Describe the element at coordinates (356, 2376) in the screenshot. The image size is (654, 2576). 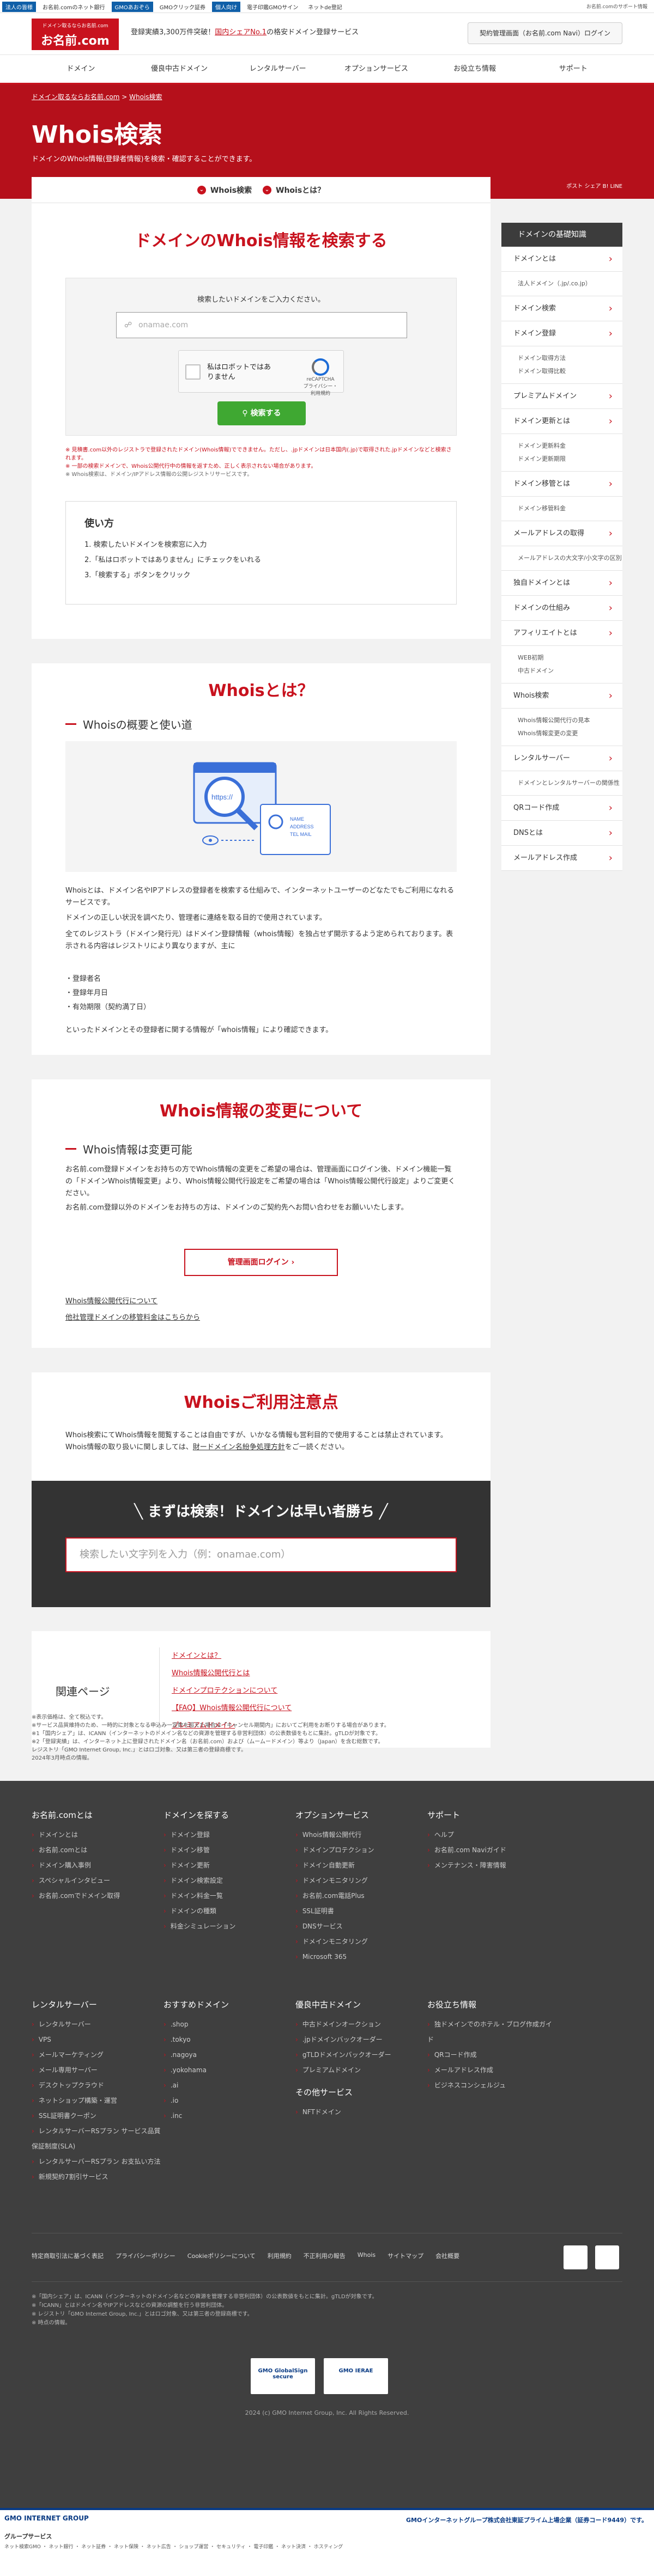
I see `ierae-seal: GMO IERAE` at that location.